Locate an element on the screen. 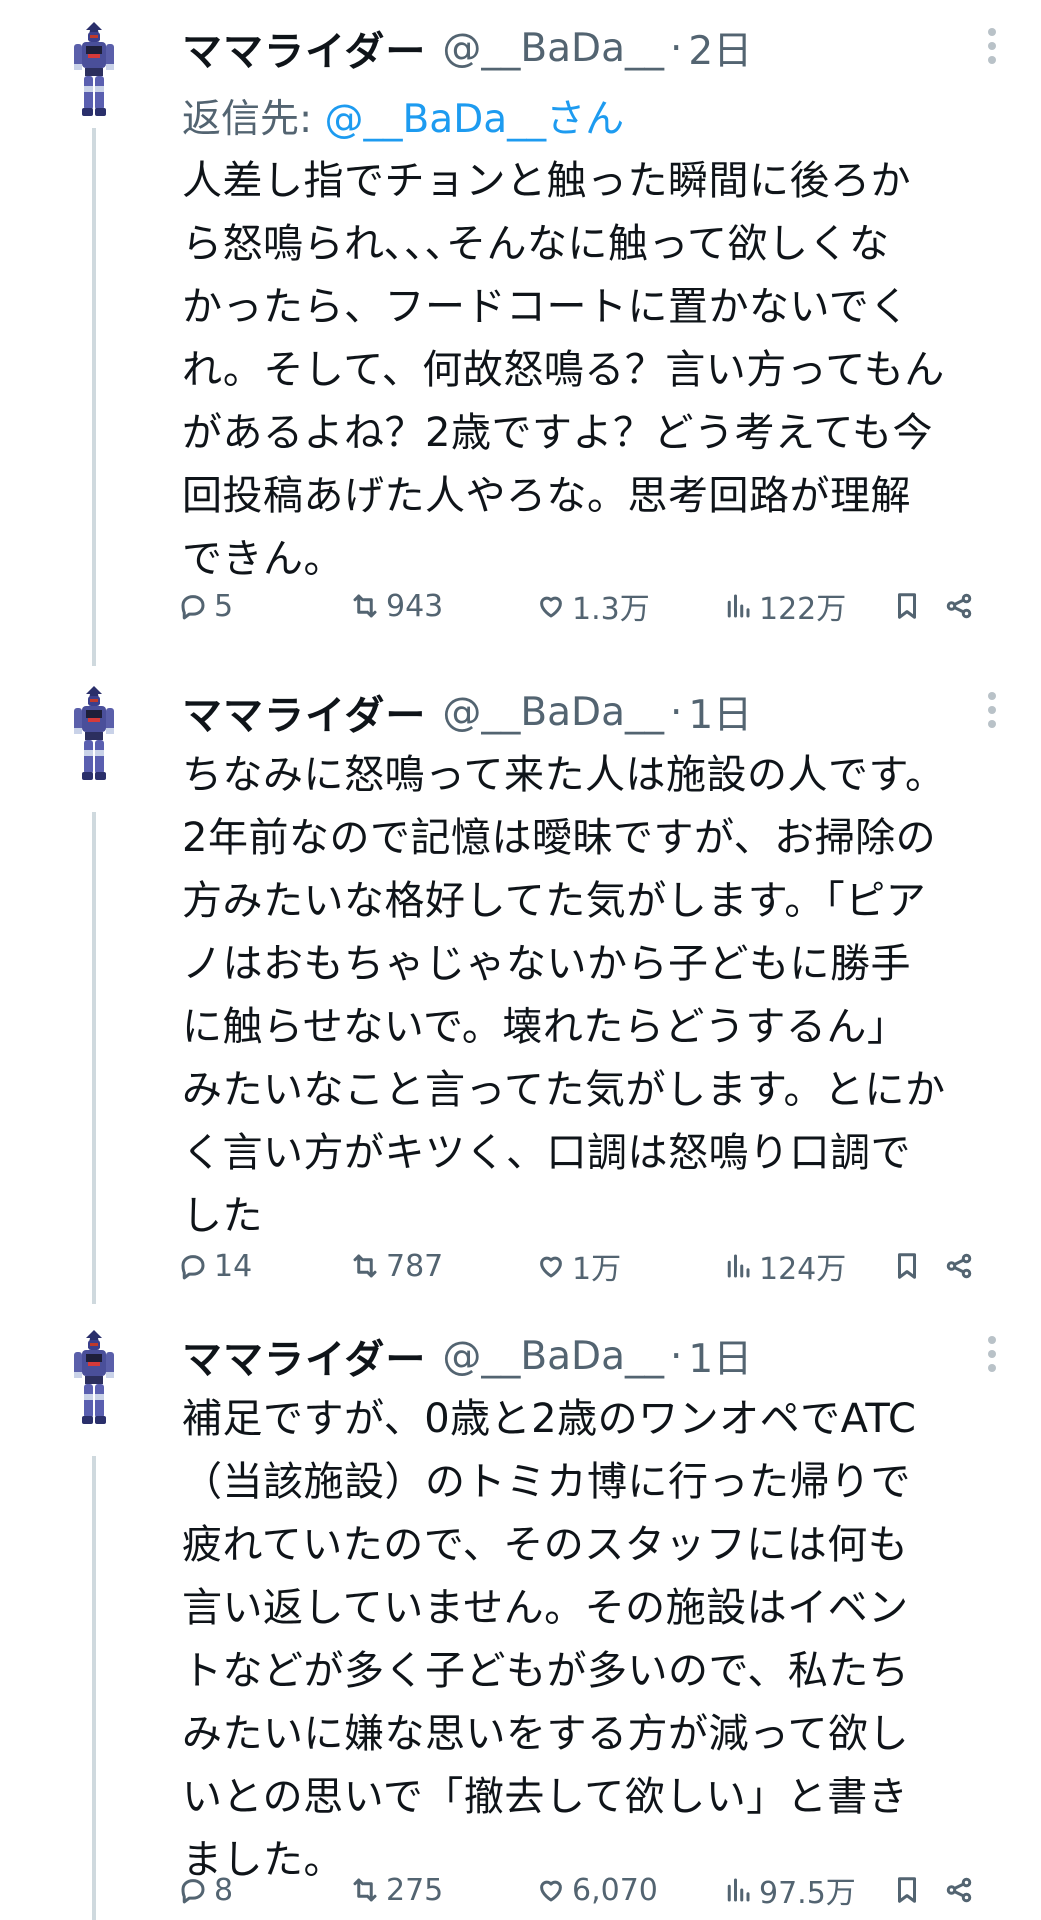 The width and height of the screenshot is (1041, 1920). tweet-text-line: 方みたいな格好してた気がします。「ピア is located at coordinates (554, 901).